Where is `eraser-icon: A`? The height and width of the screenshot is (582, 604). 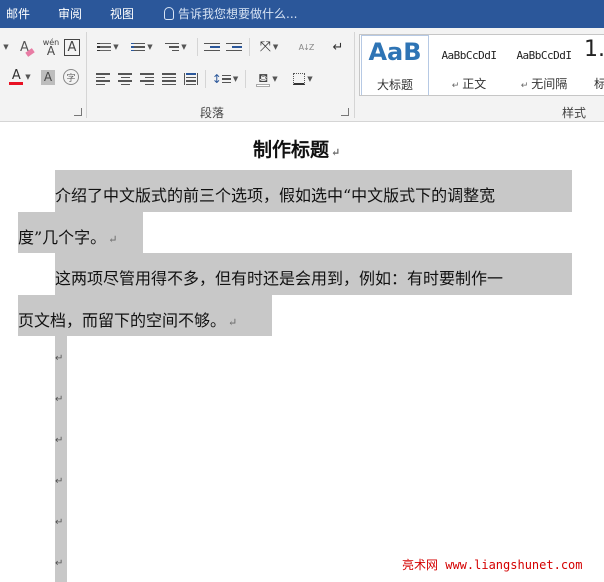
eraser-icon: A is located at coordinates (27, 48).